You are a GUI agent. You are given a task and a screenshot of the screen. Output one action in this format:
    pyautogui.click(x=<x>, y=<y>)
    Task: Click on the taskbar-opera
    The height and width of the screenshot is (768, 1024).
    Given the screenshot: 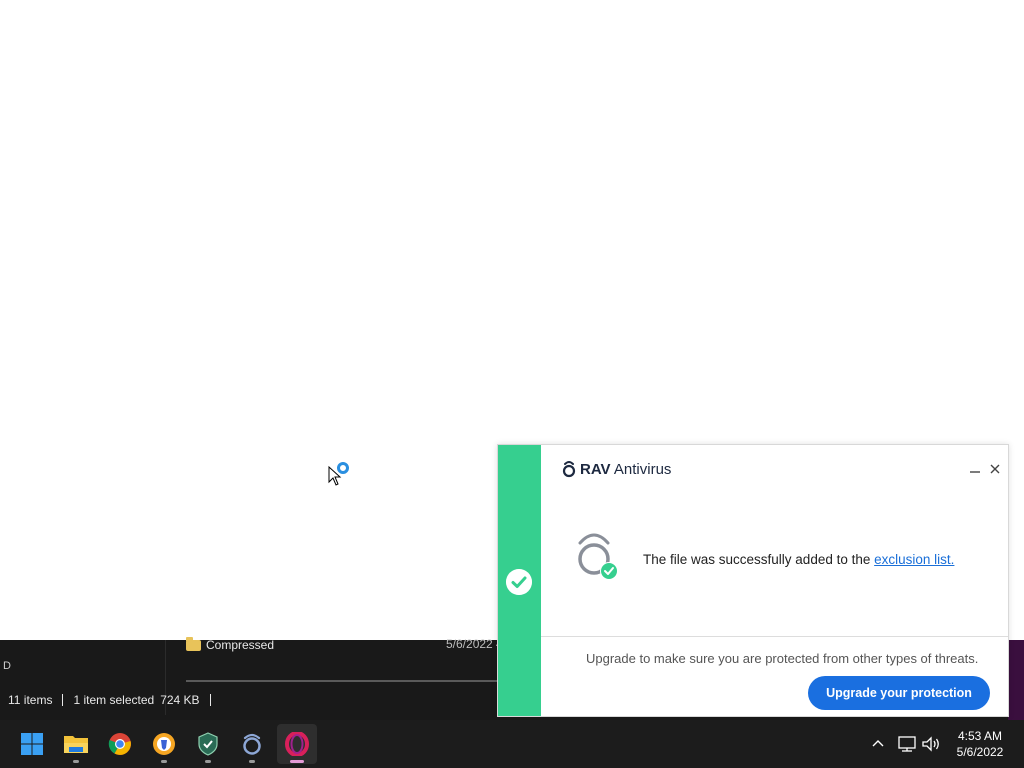 What is the action you would take?
    pyautogui.click(x=297, y=744)
    